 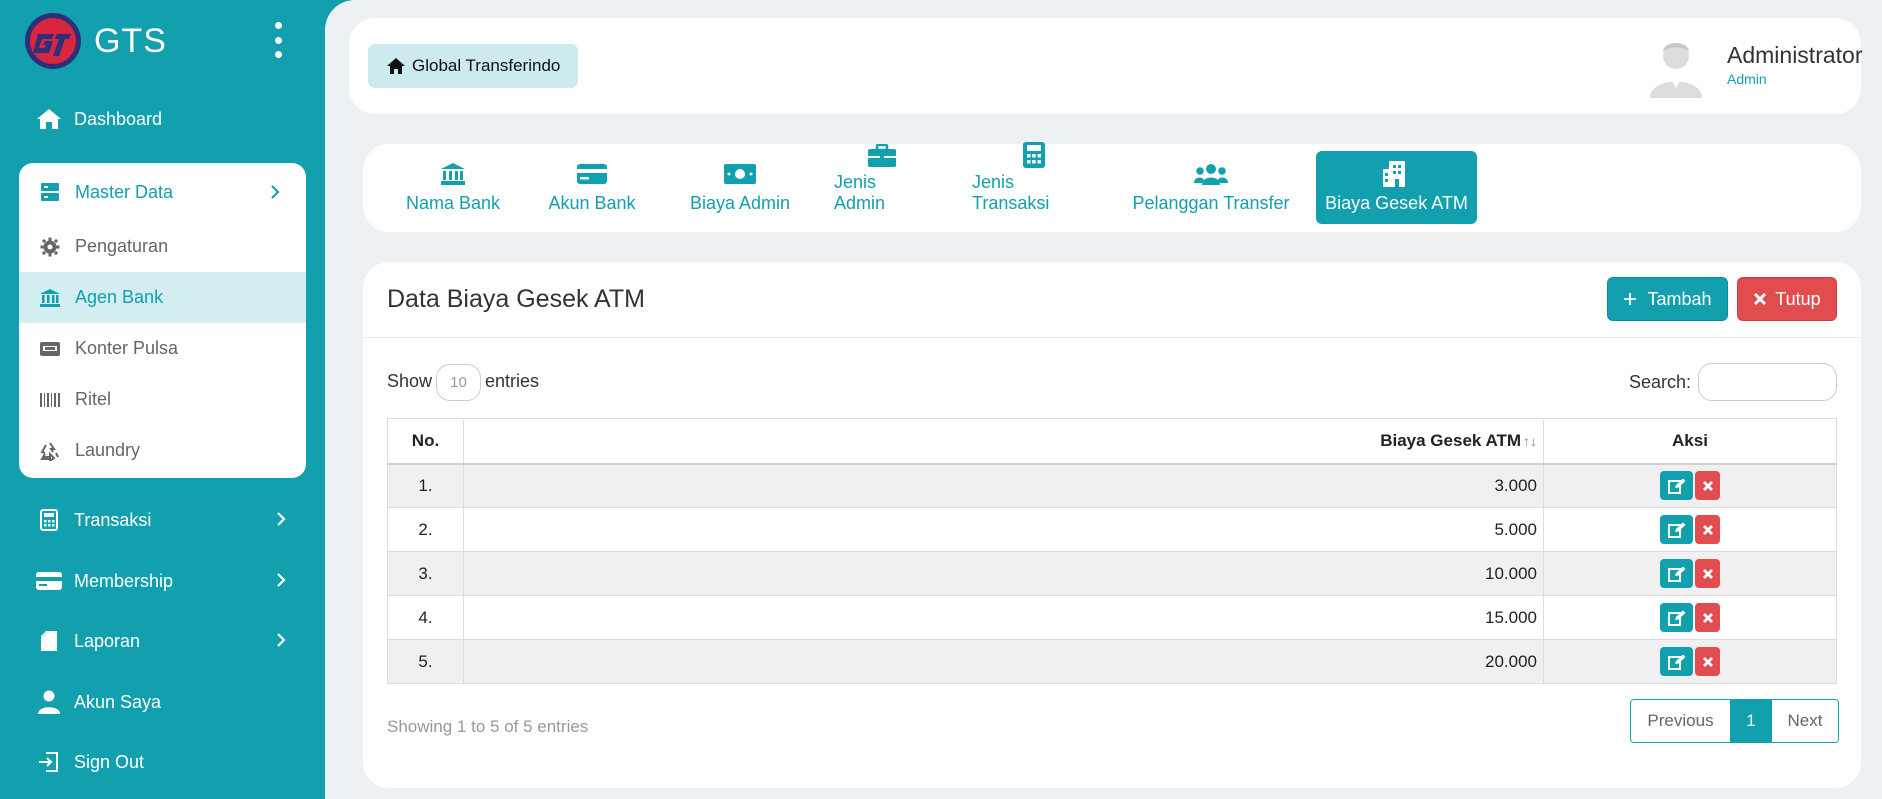 I want to click on briefcase-icon, so click(x=882, y=156).